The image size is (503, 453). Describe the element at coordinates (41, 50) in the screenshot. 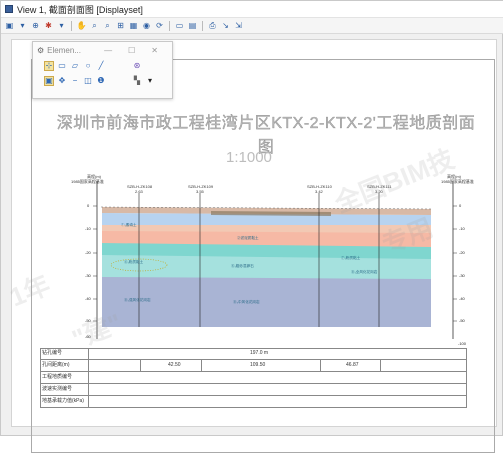

I see `palette-icon: ⚙` at that location.